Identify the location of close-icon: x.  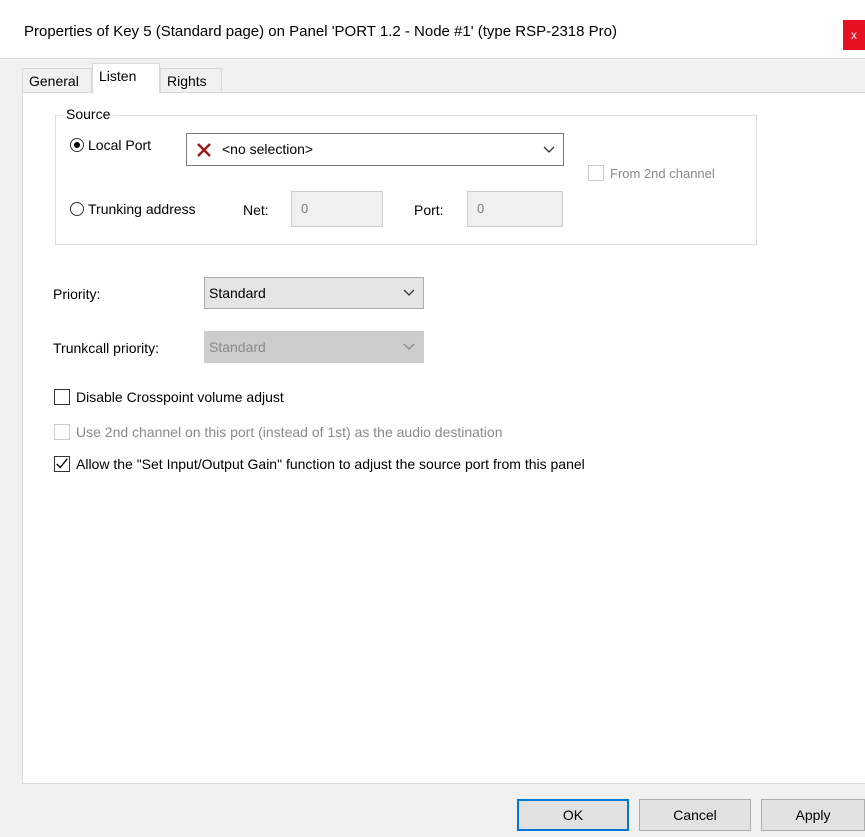
(854, 35).